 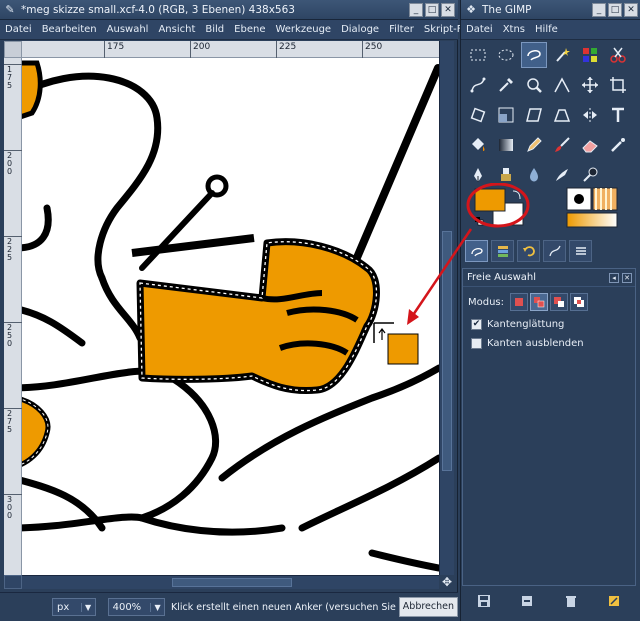 I want to click on fuzzy-select-icon, so click(x=562, y=55).